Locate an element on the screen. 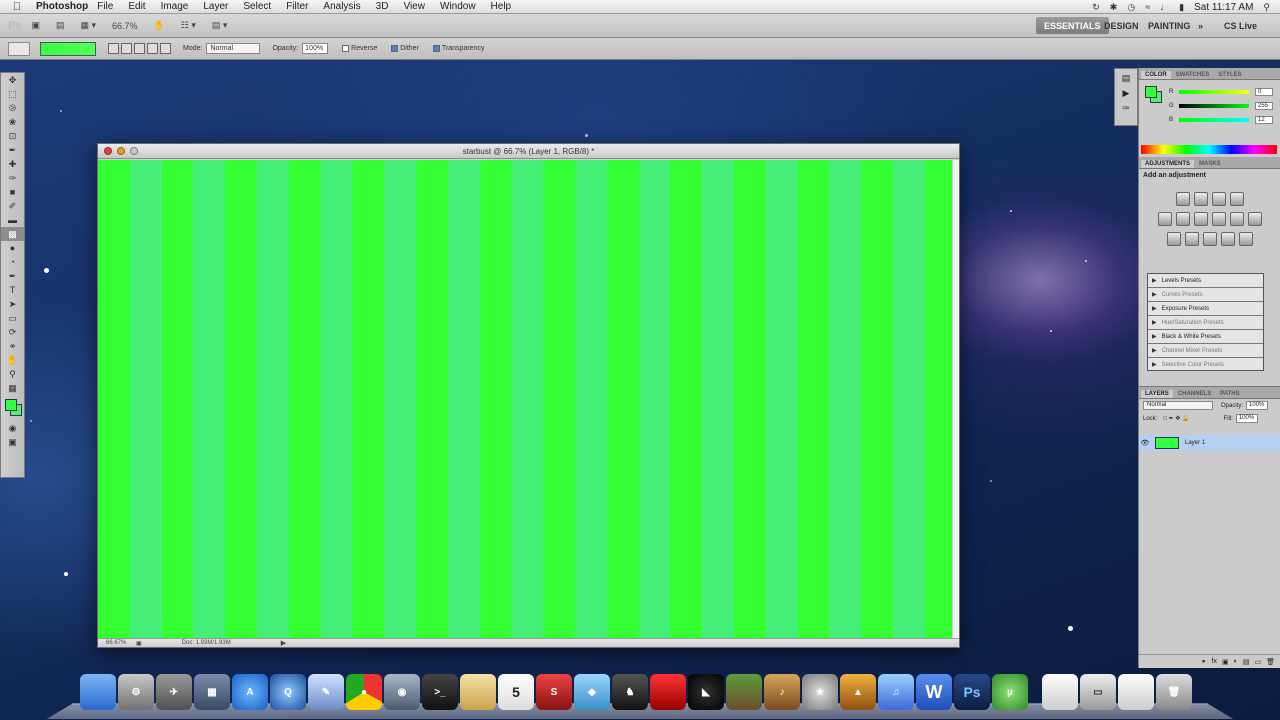 This screenshot has width=1280, height=720. fill-field: 100% is located at coordinates (1246, 418).